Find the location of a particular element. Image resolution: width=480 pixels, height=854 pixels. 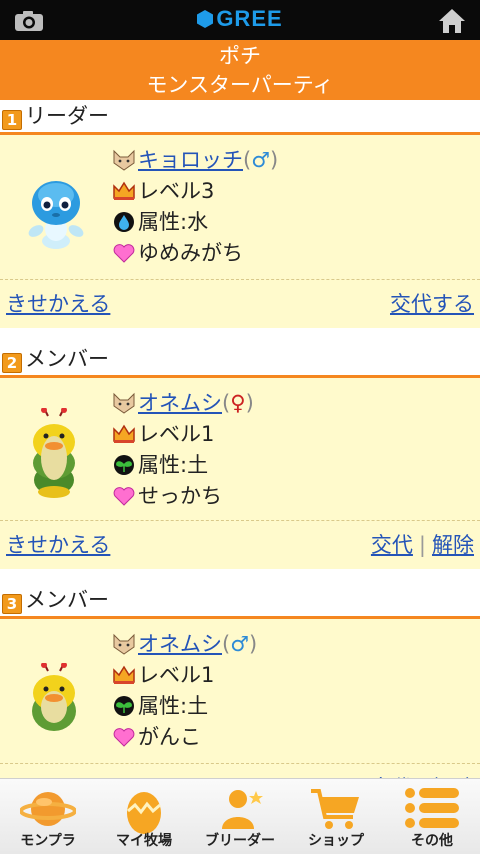

monster-info: キョロッチ(♂) レベル3 属性:水 ゆめみがち is located at coordinates (195, 207).